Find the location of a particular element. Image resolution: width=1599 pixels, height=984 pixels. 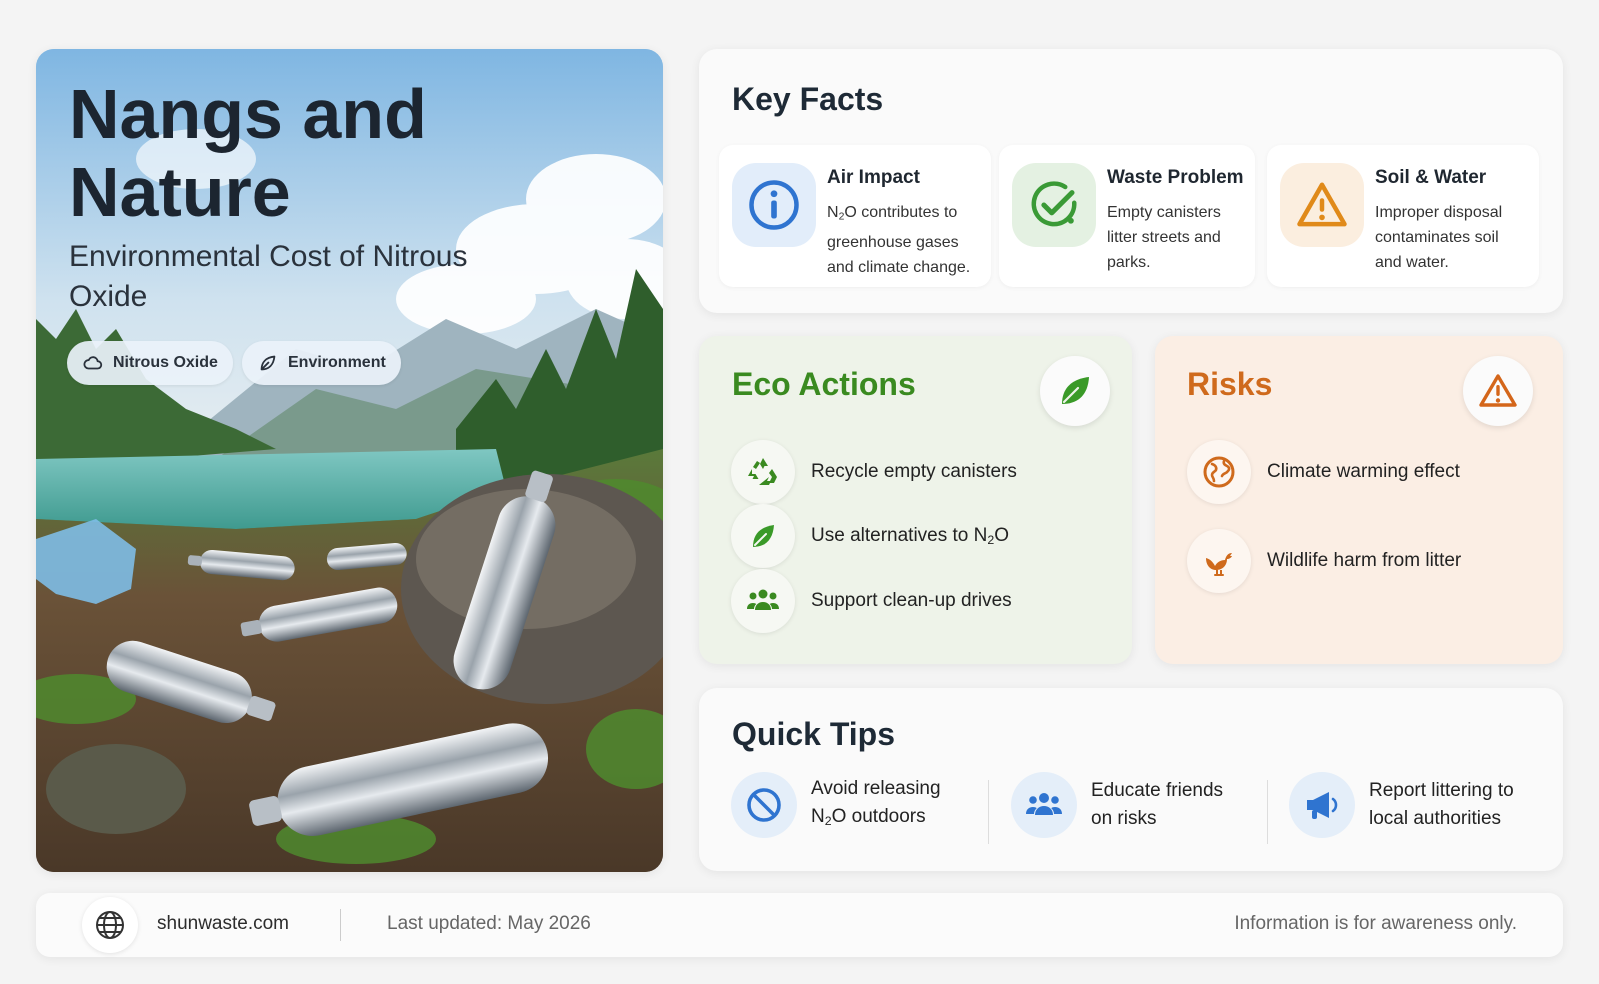

tip-report-littering: Report littering to local authorities is located at coordinates (1401, 805).